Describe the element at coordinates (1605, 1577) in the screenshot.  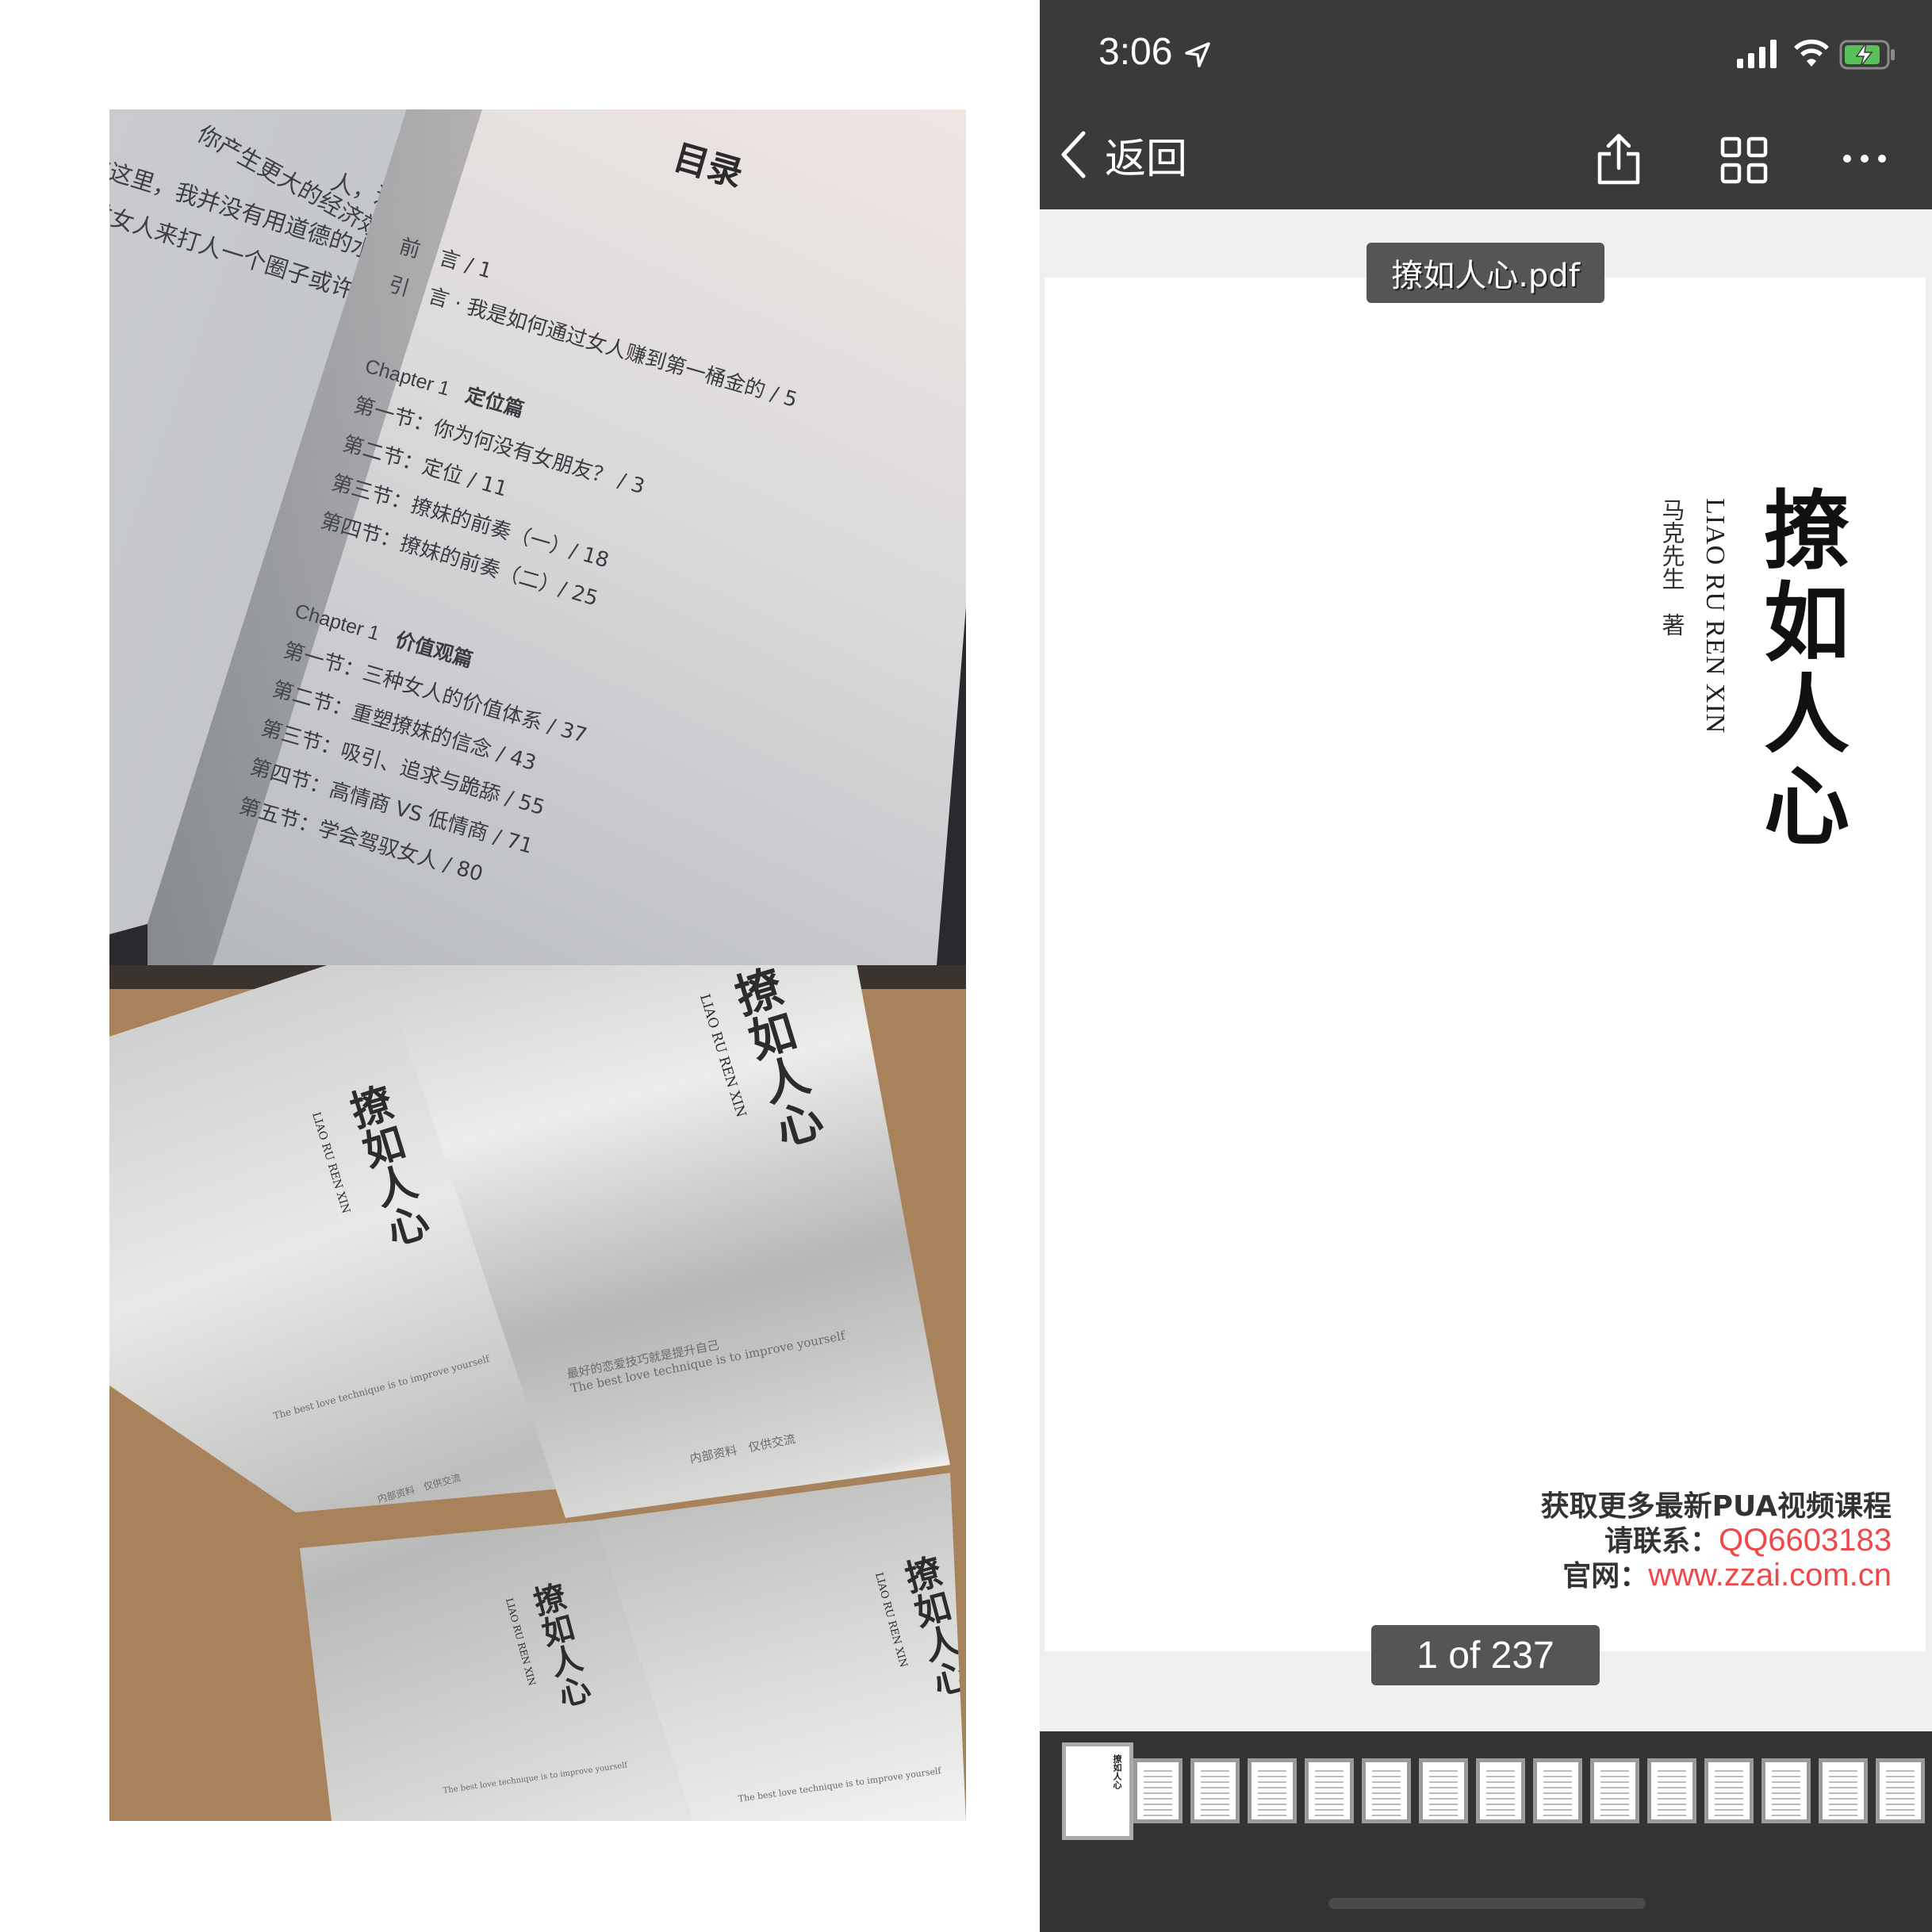
I see `ad-site-label: 官网：` at that location.